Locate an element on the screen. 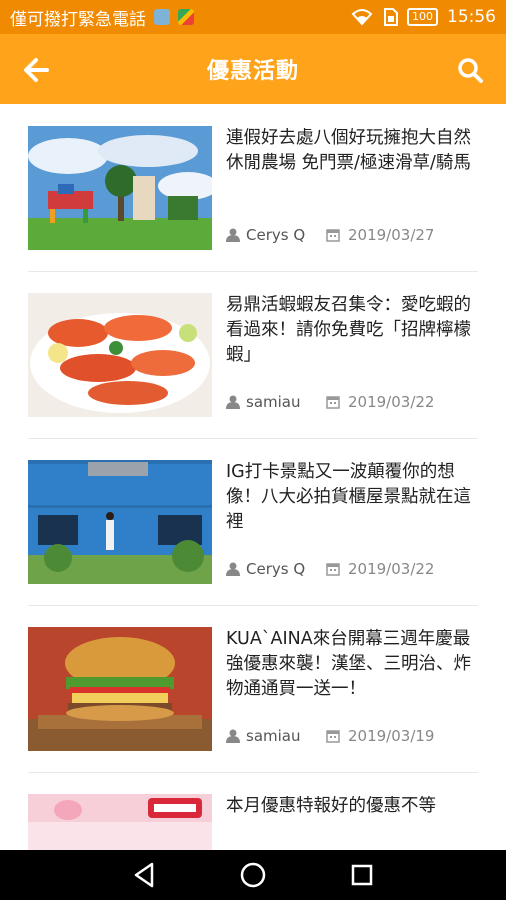  nav-recents-button is located at coordinates (362, 875).